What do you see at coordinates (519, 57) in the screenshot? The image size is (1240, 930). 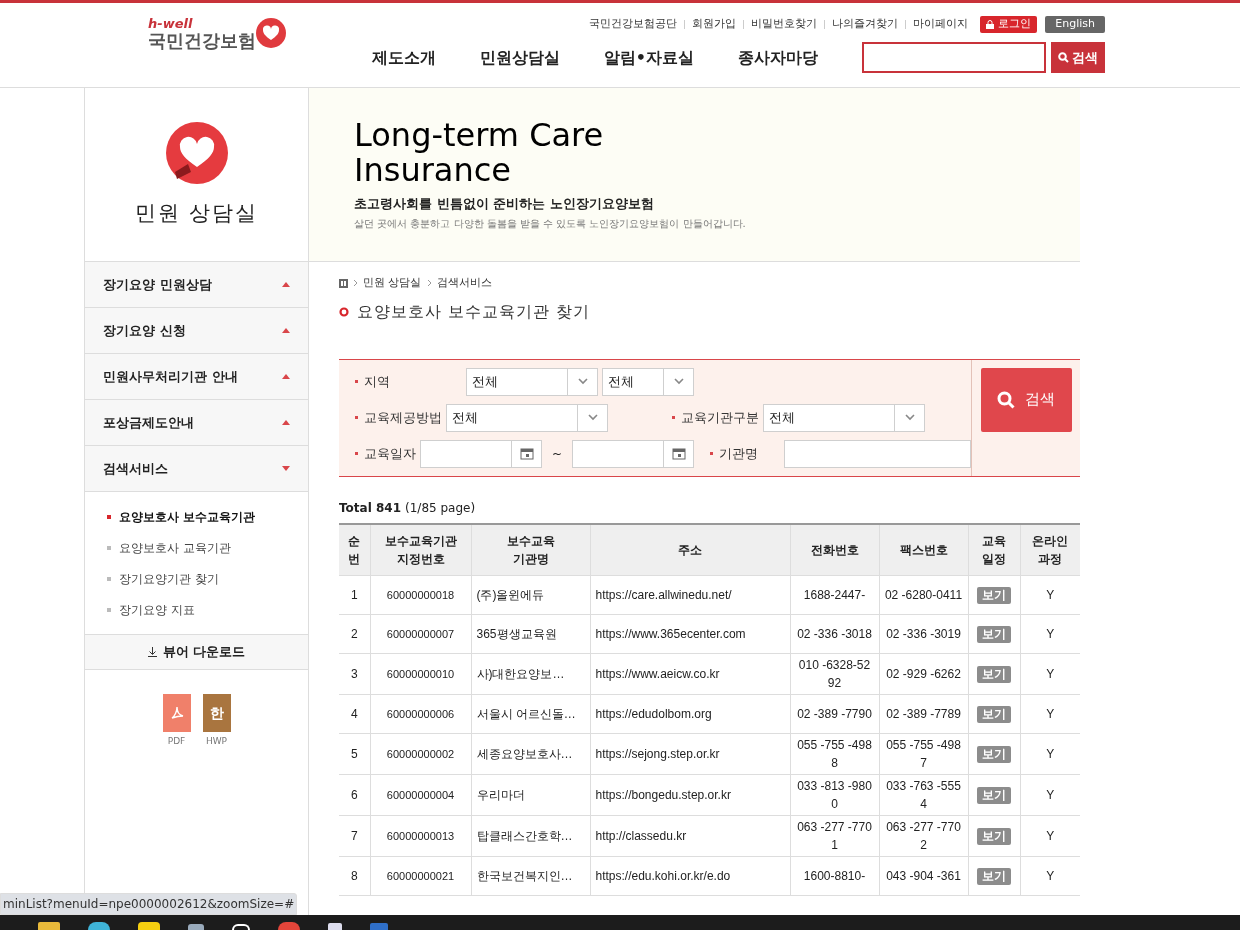 I see `nav-menu-item: 민원상담실` at bounding box center [519, 57].